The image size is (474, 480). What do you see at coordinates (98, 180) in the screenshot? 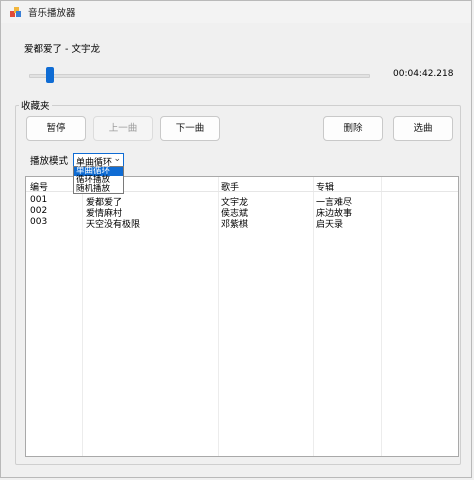
I see `play-mode-dropdown: 单曲循环 循环播放 随机播放` at bounding box center [98, 180].